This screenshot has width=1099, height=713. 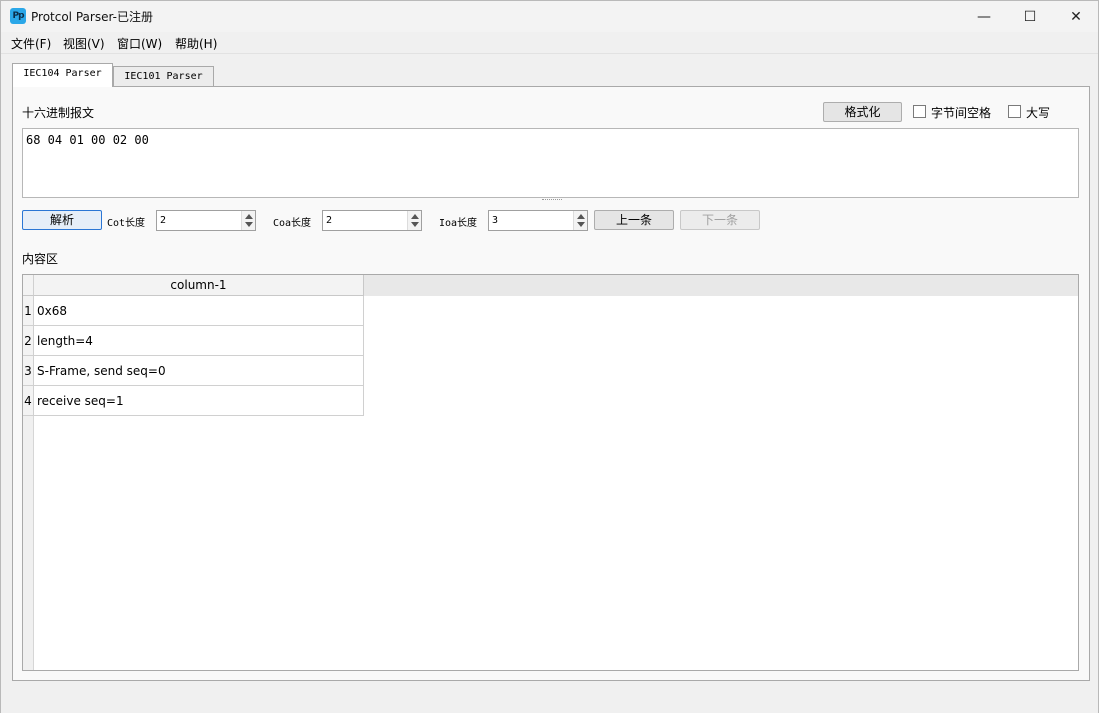 What do you see at coordinates (550, 163) in the screenshot?
I see `hex-message-input: 68 04 01 00 02 00` at bounding box center [550, 163].